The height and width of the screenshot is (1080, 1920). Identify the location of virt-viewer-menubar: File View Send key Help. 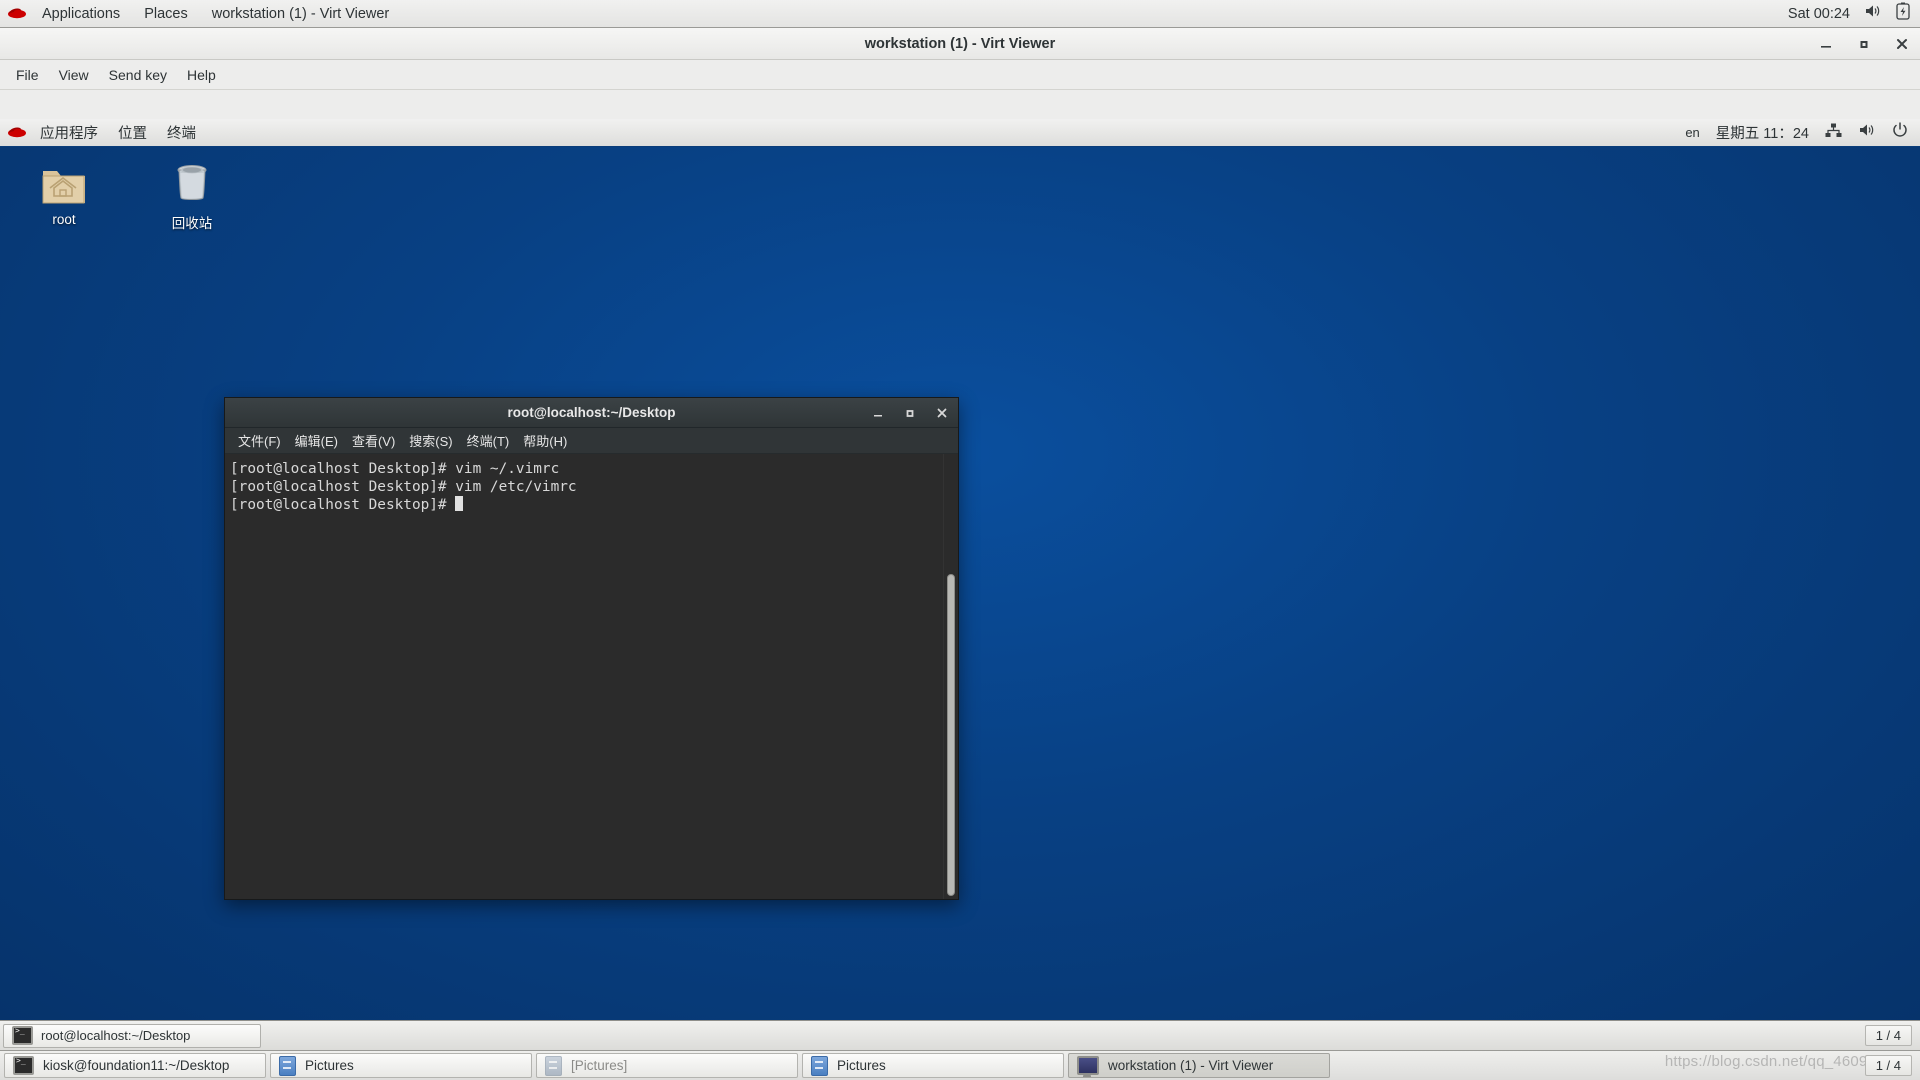
(960, 75).